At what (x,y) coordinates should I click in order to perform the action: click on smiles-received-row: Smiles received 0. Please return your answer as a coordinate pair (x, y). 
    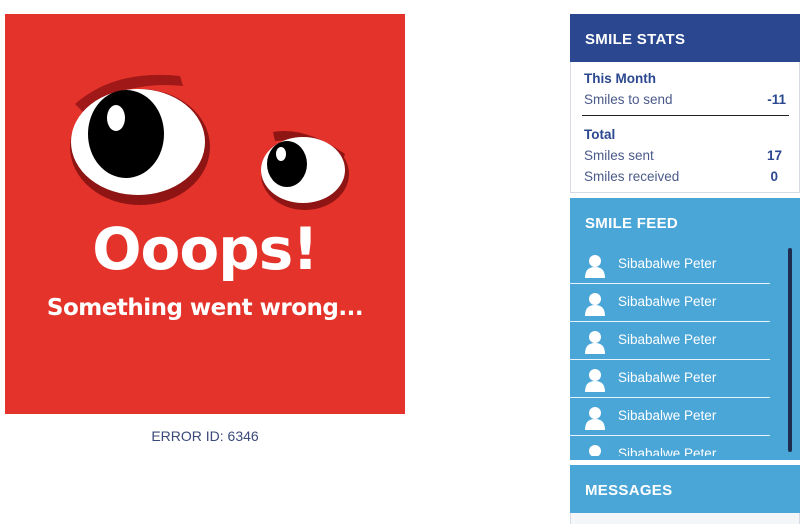
    Looking at the image, I should click on (685, 176).